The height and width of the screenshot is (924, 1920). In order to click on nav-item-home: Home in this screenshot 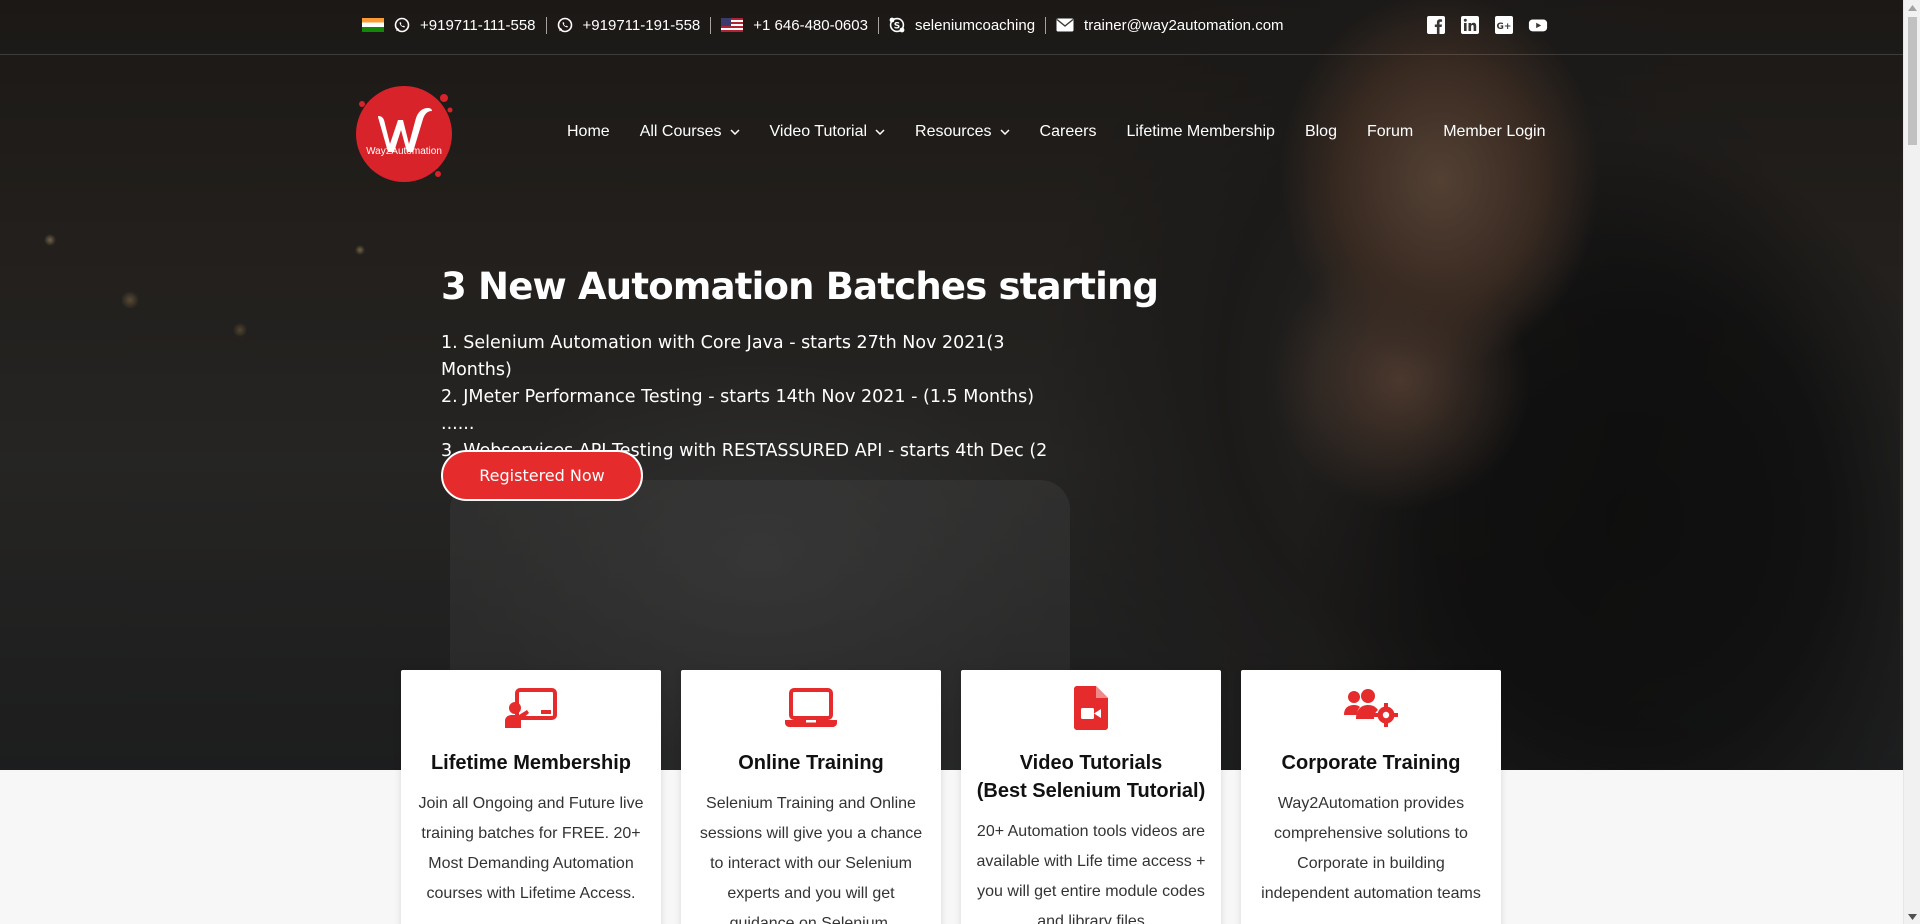, I will do `click(588, 132)`.